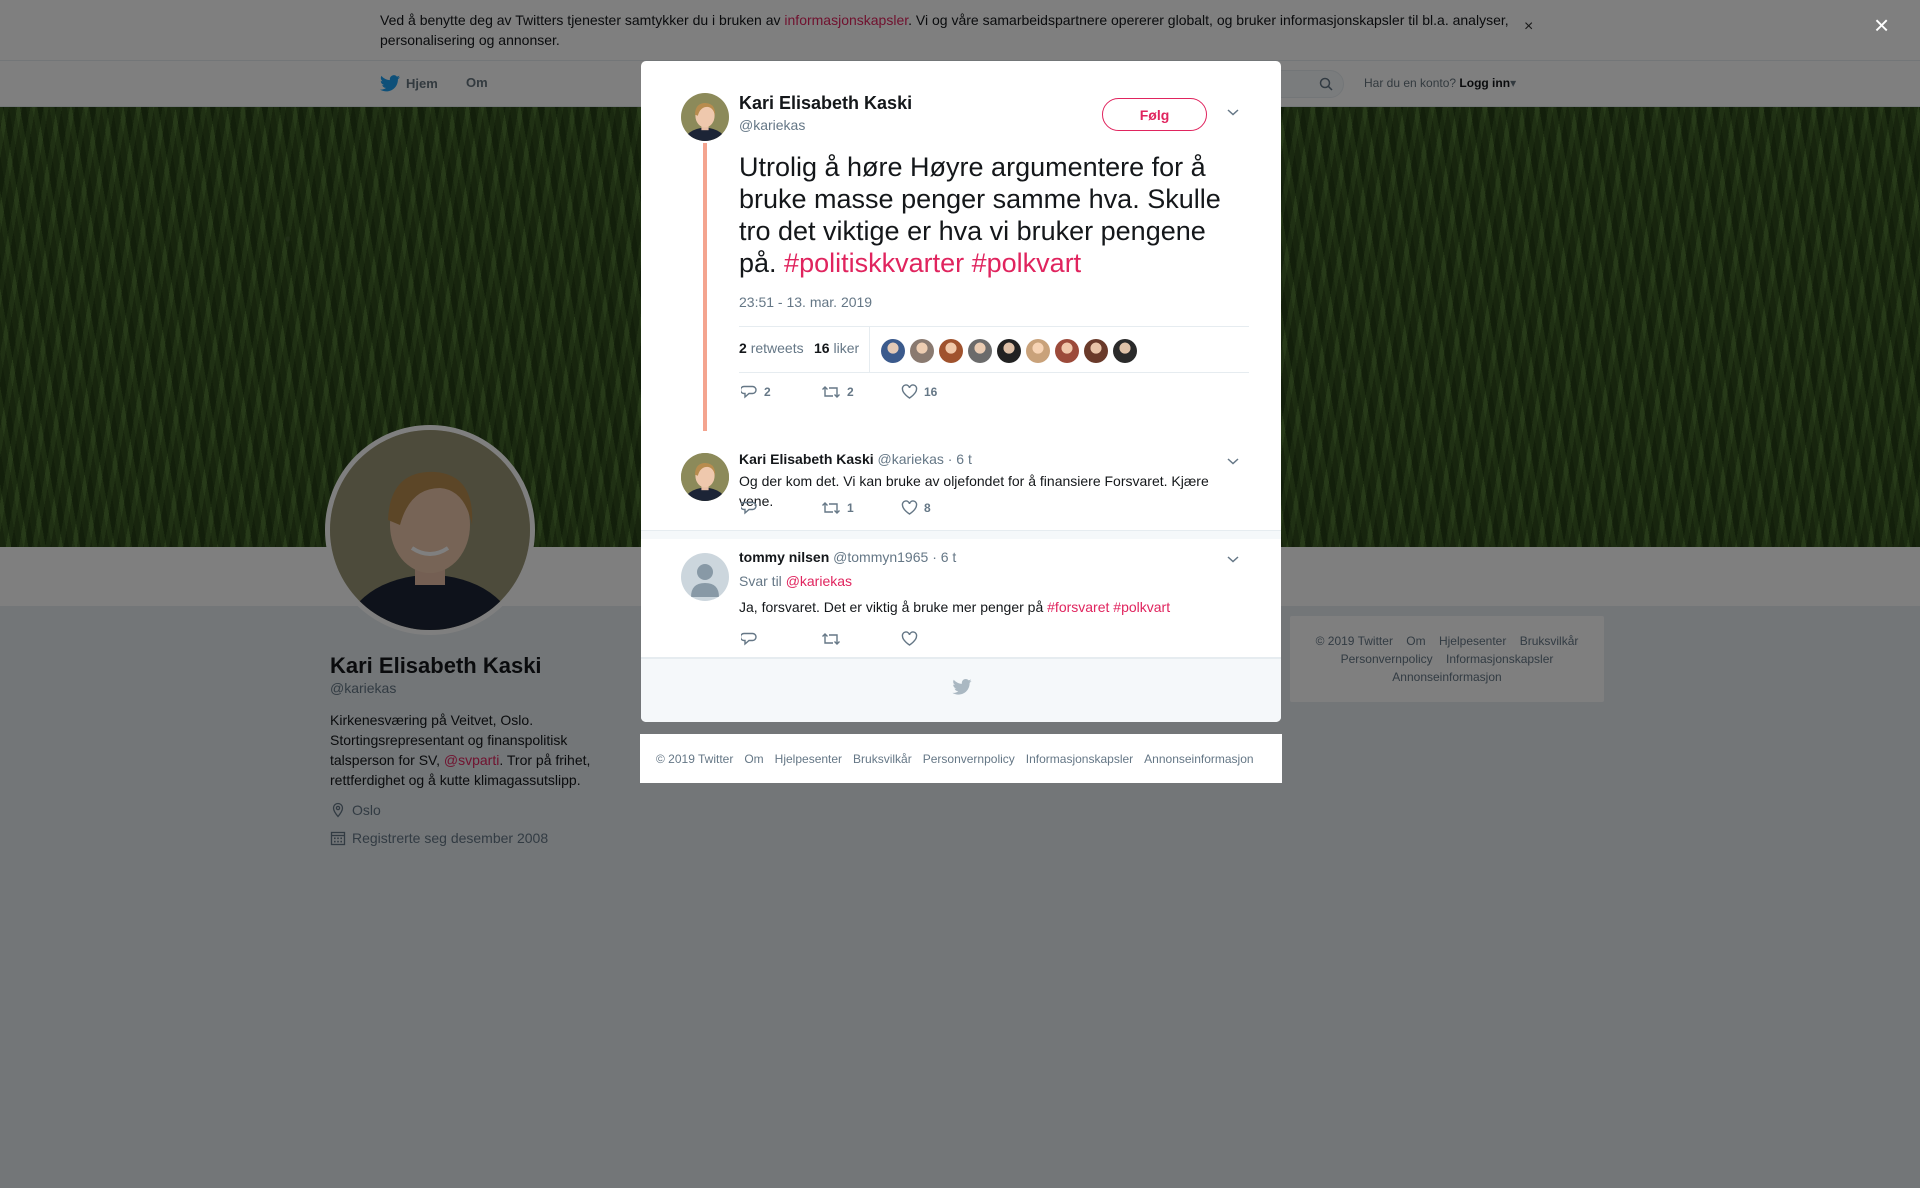 This screenshot has height=1188, width=1920. I want to click on footer-link: Personvernpolicy, so click(969, 759).